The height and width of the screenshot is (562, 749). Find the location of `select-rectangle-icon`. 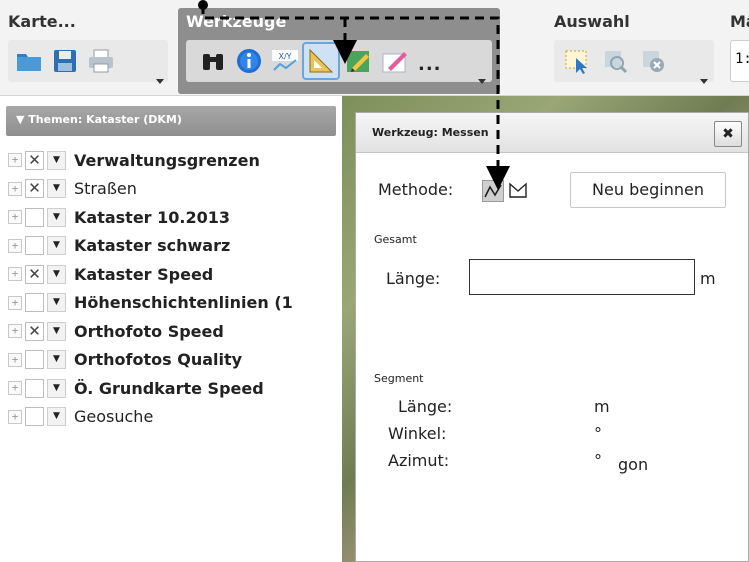

select-rectangle-icon is located at coordinates (576, 62).